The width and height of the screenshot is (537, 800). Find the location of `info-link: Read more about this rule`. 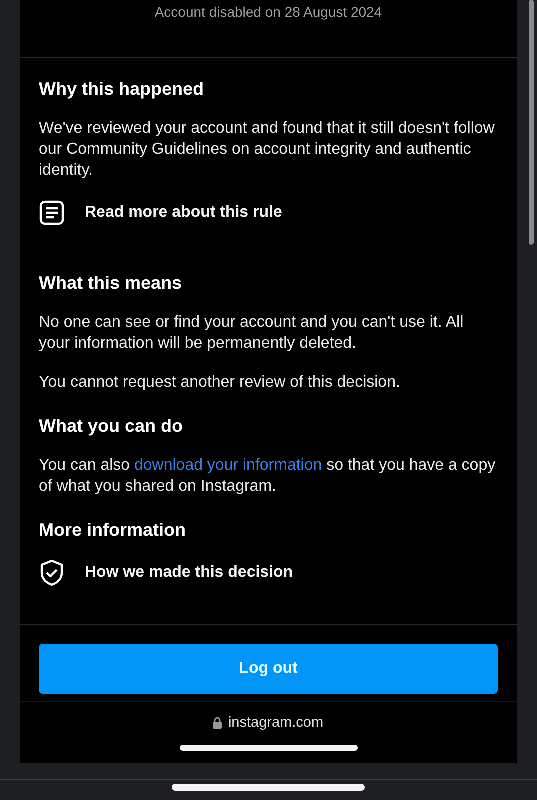

info-link: Read more about this rule is located at coordinates (183, 213).